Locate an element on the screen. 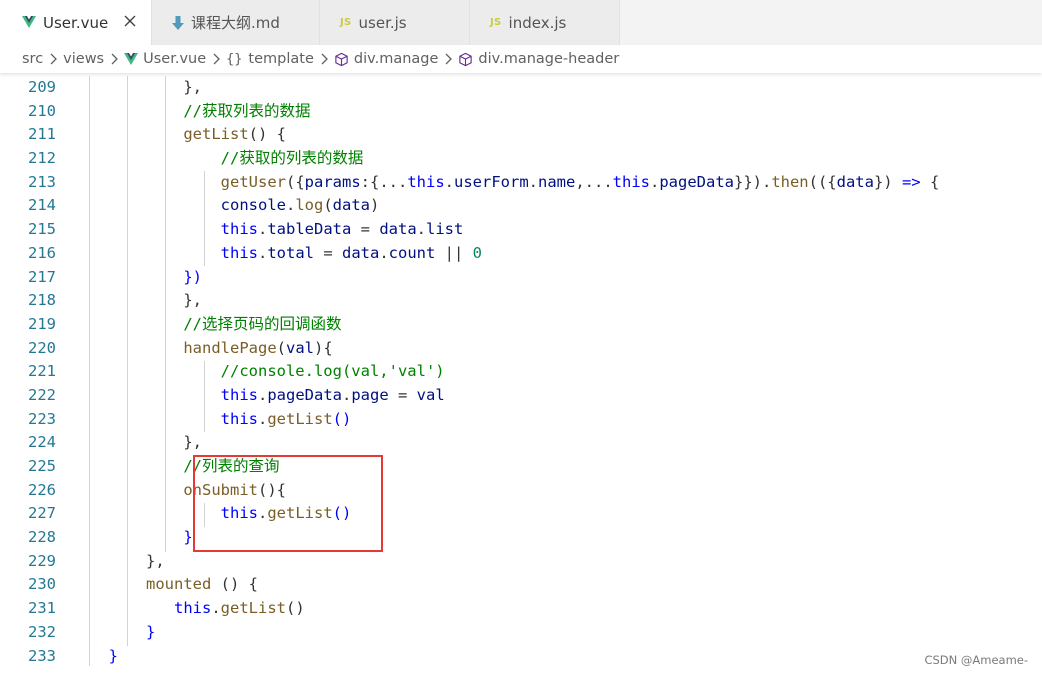 The width and height of the screenshot is (1042, 675). code-line: //获取的列表的数据 is located at coordinates (566, 159).